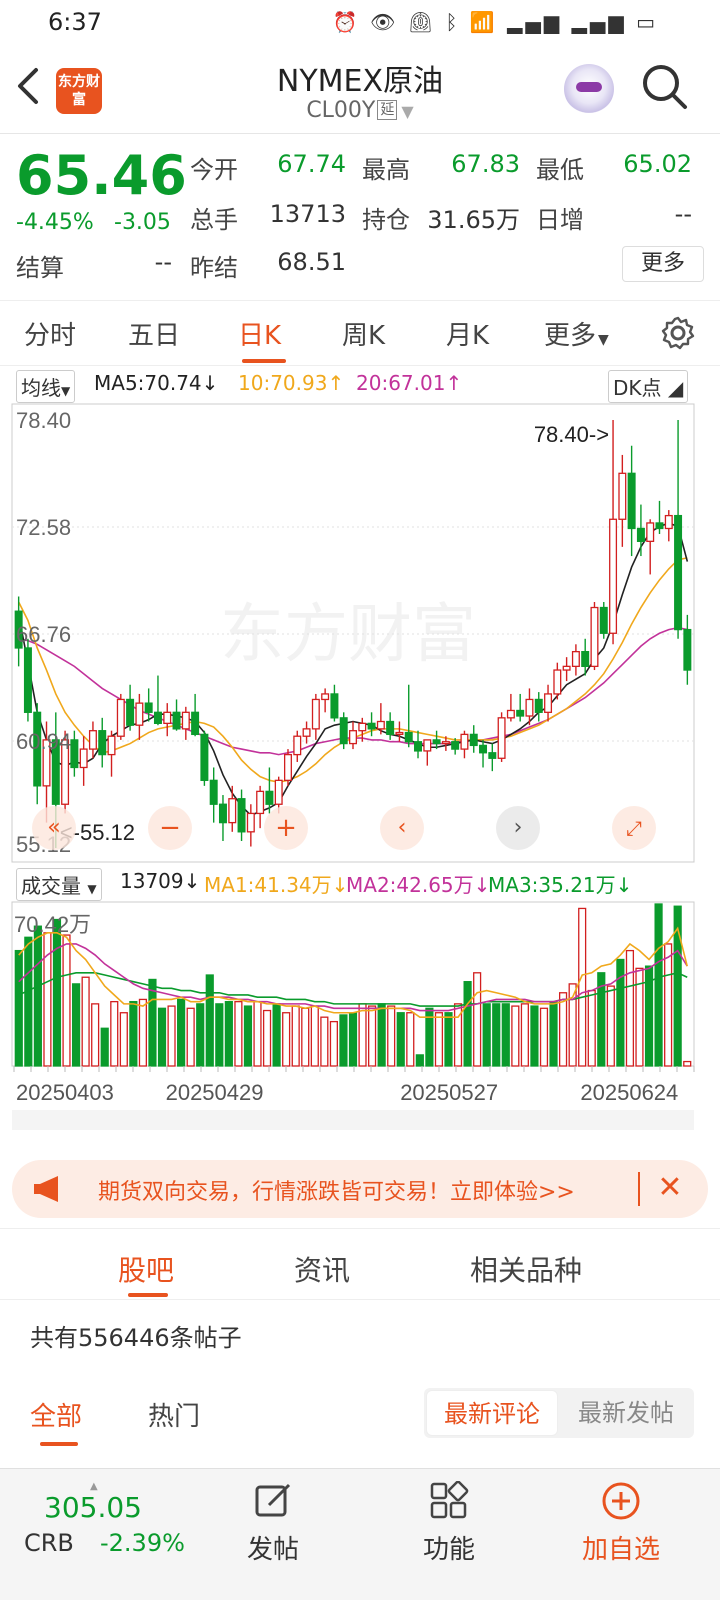  What do you see at coordinates (621, 1501) in the screenshot?
I see `plus-circle-icon` at bounding box center [621, 1501].